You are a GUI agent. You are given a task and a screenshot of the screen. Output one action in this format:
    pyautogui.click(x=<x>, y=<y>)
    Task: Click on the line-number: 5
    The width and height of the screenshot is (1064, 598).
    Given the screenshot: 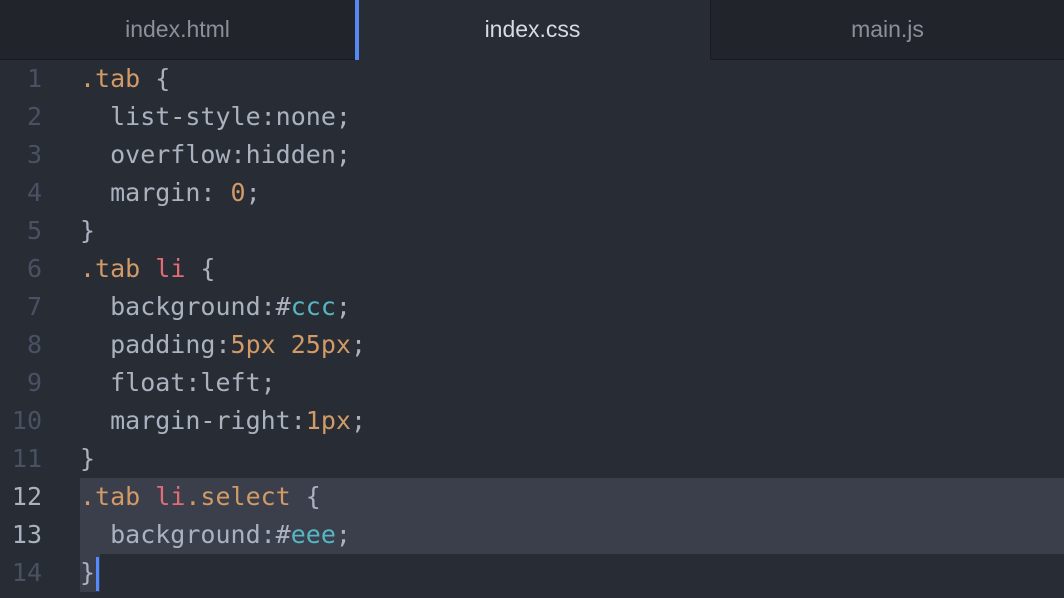 What is the action you would take?
    pyautogui.click(x=34, y=230)
    